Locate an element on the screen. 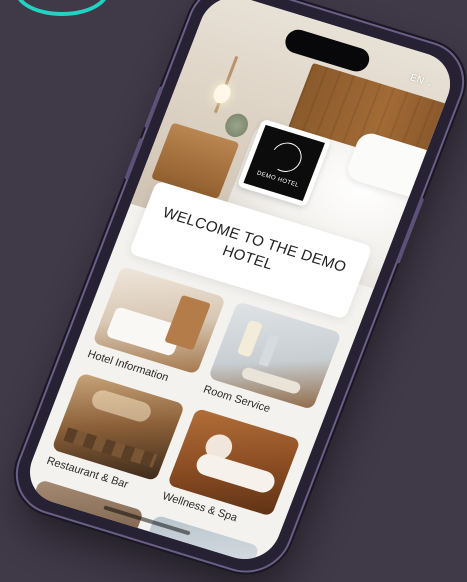 This screenshot has width=467, height=582. logo-ring-icon is located at coordinates (286, 157).